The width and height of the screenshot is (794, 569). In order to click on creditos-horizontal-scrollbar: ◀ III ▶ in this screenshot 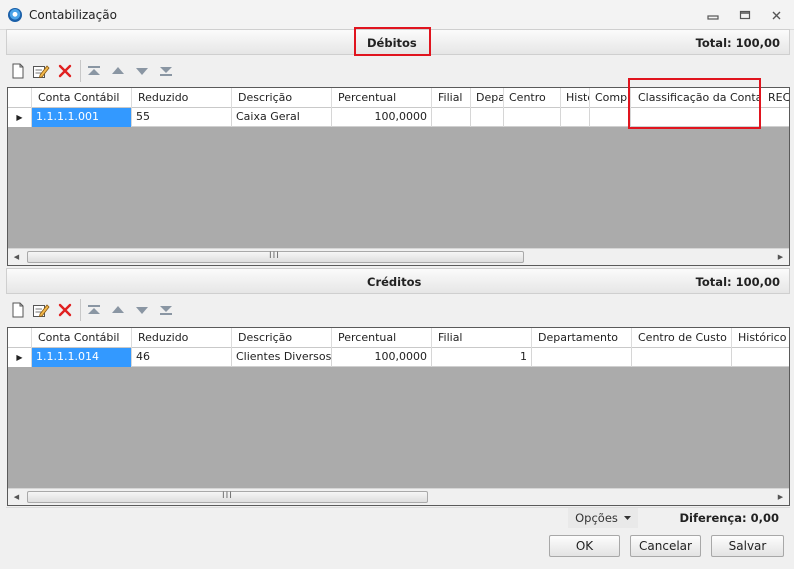, I will do `click(398, 496)`.